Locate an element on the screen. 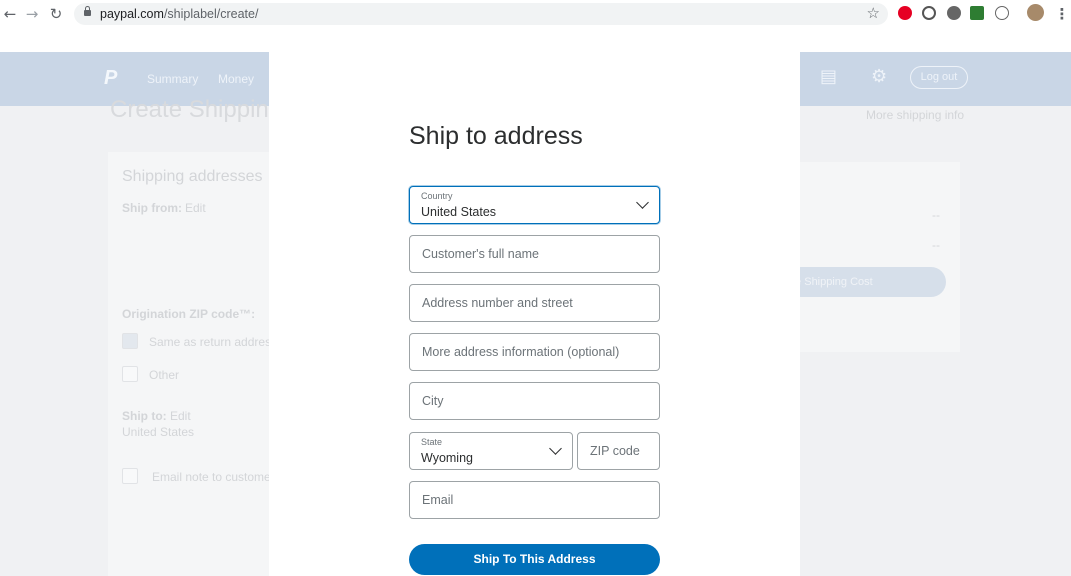  extension-icon is located at coordinates (954, 13).